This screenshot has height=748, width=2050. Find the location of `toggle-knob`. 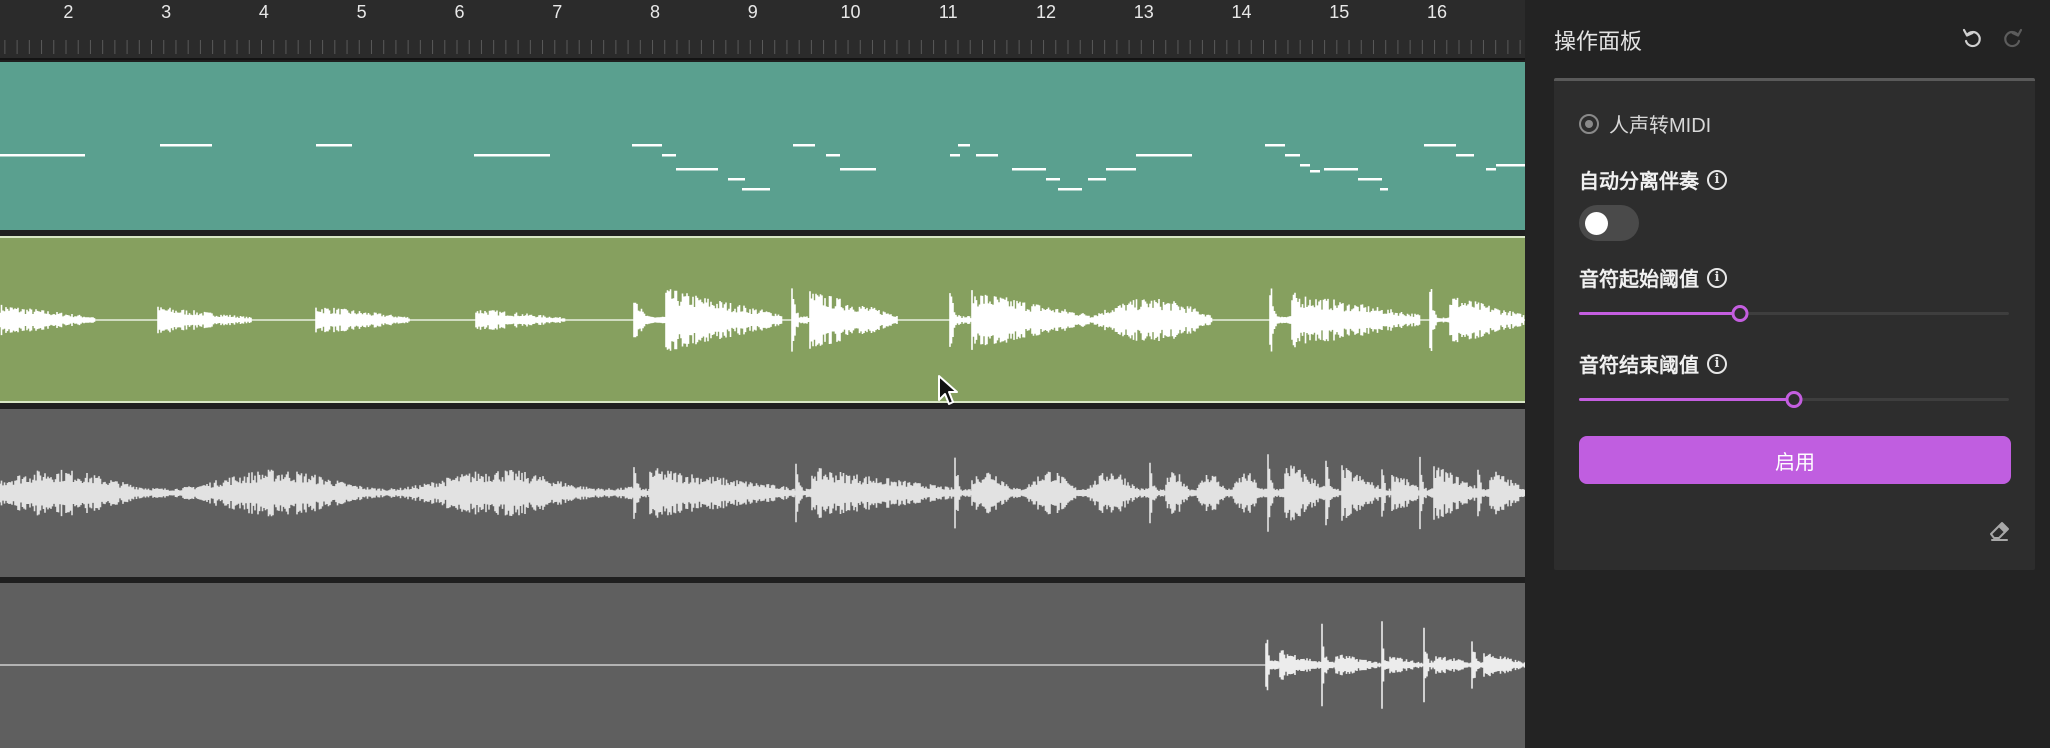

toggle-knob is located at coordinates (1596, 223).